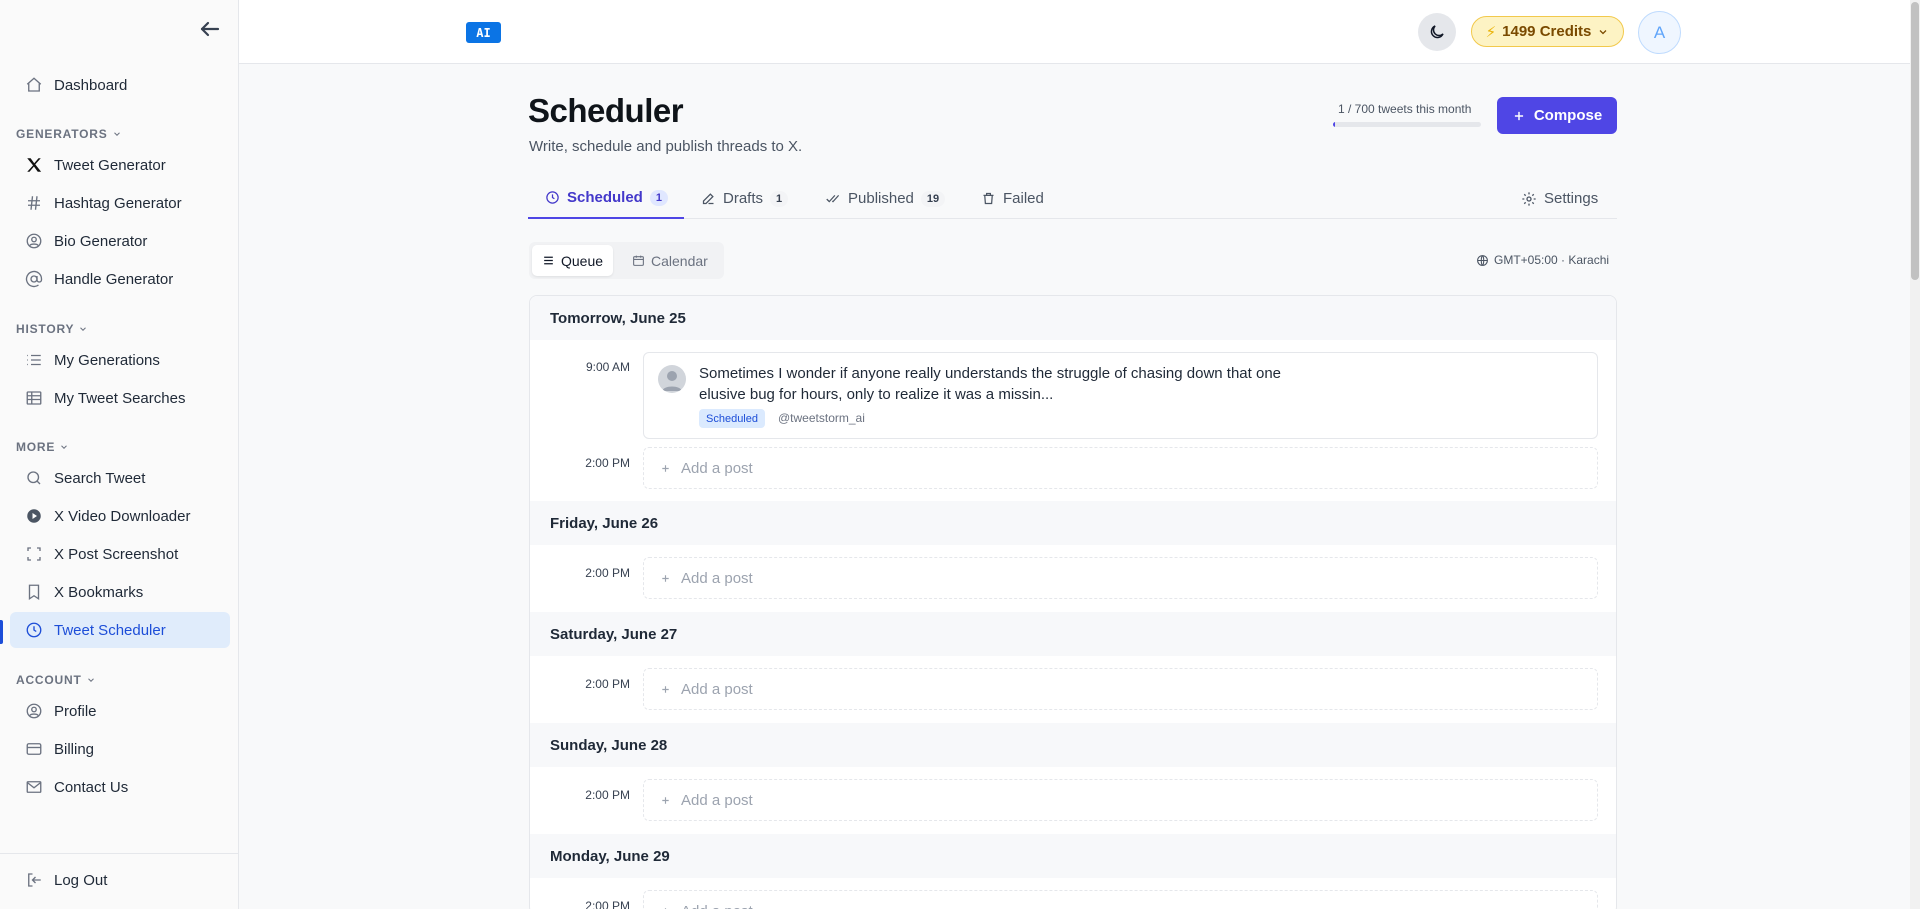 Image resolution: width=1920 pixels, height=909 pixels. I want to click on sidebar-item-contact-us: Contact Us, so click(120, 787).